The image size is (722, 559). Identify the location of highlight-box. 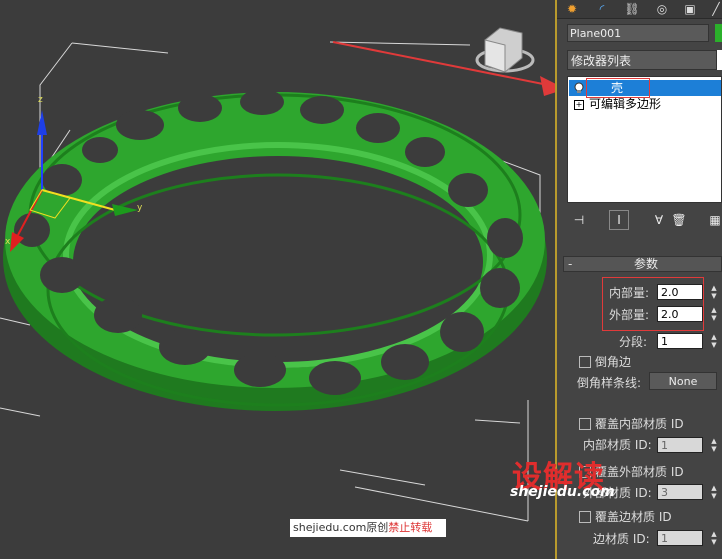
(618, 88).